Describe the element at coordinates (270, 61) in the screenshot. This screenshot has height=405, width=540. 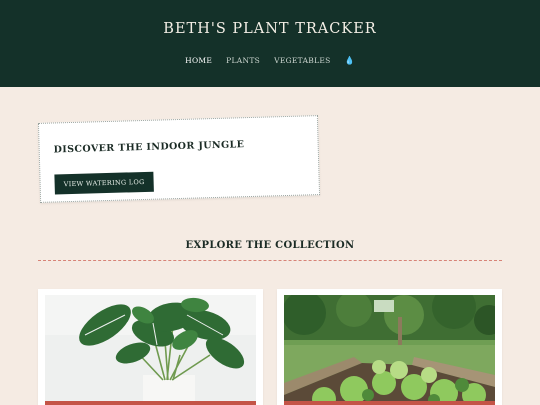
I see `main-nav: HOME PLANTS VEGETABLES 💧` at that location.